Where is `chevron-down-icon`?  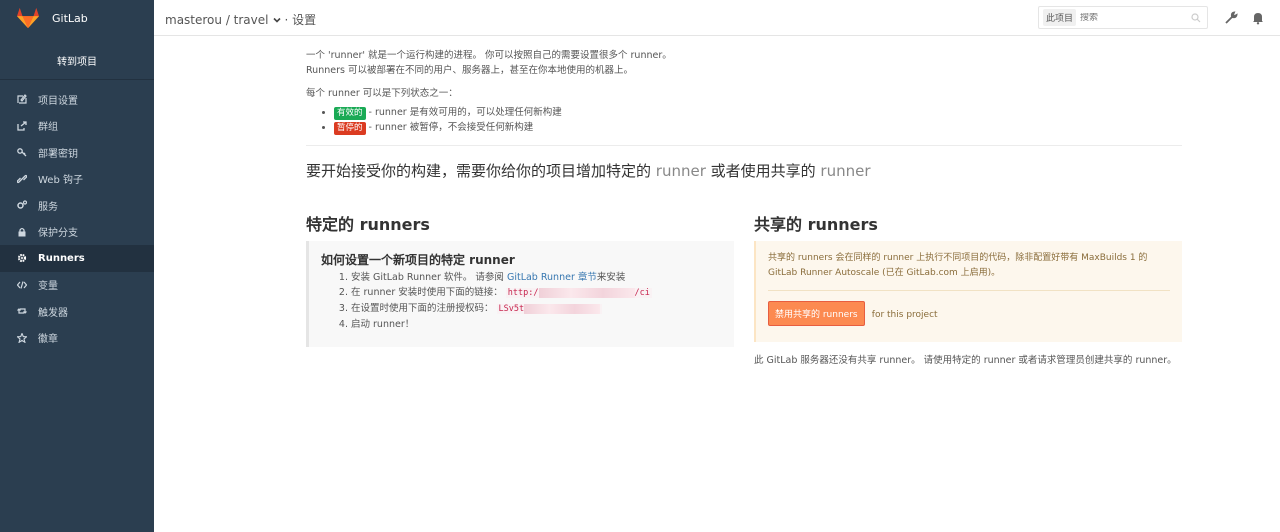
chevron-down-icon is located at coordinates (277, 20).